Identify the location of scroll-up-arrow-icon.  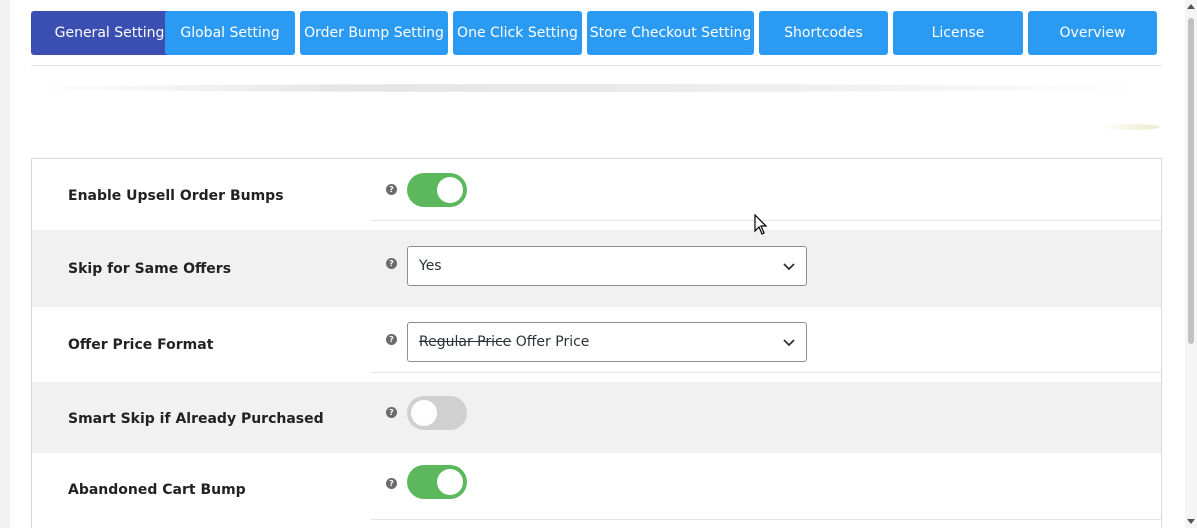
(1191, 6).